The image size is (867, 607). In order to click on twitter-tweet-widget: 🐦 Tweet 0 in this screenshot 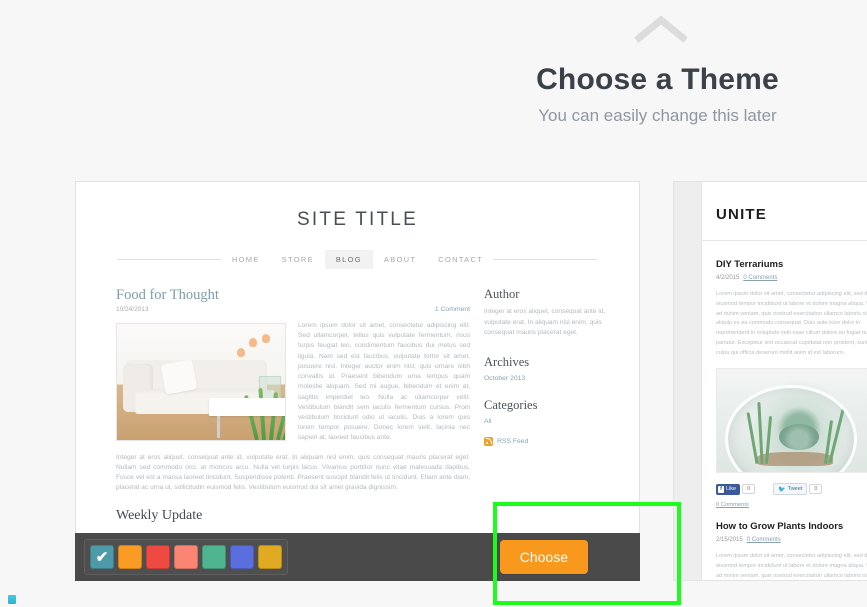, I will do `click(798, 489)`.